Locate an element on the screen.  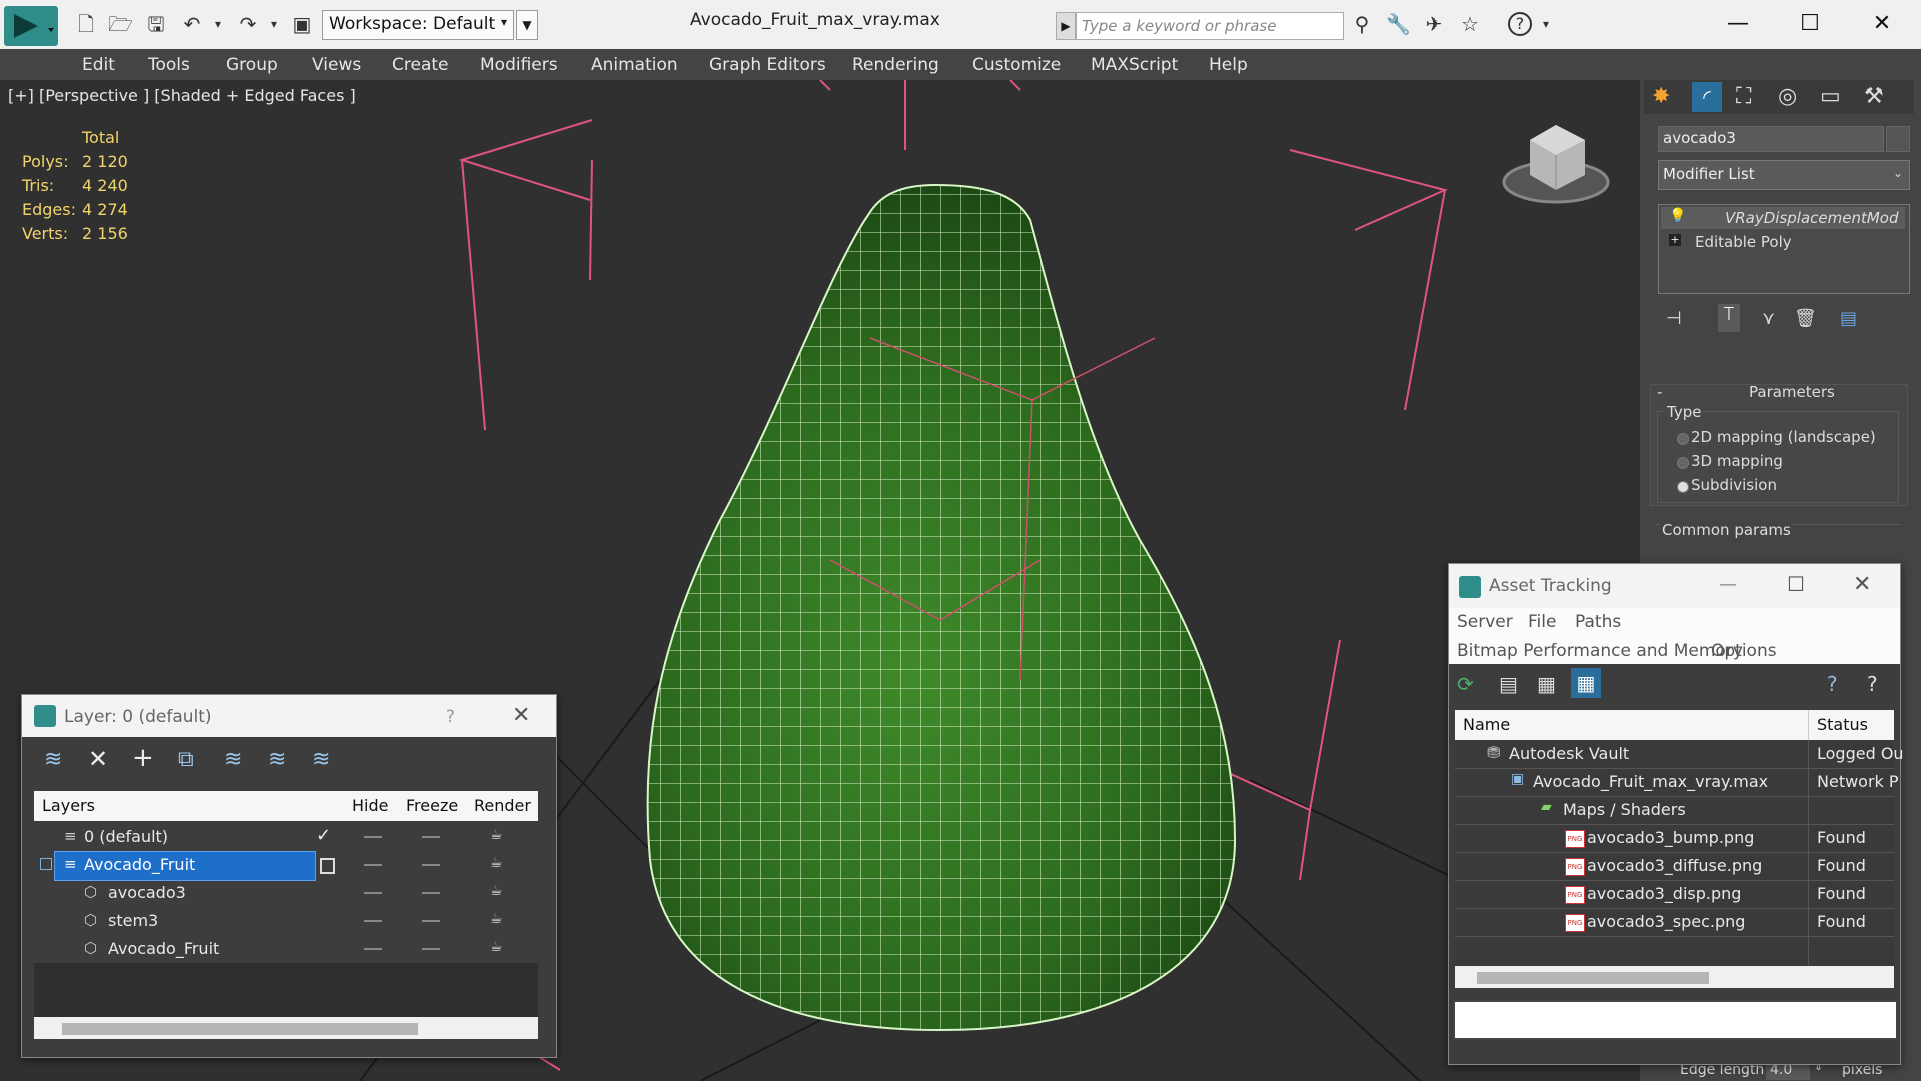
make-unique-icon: ⋎ is located at coordinates (1768, 318).